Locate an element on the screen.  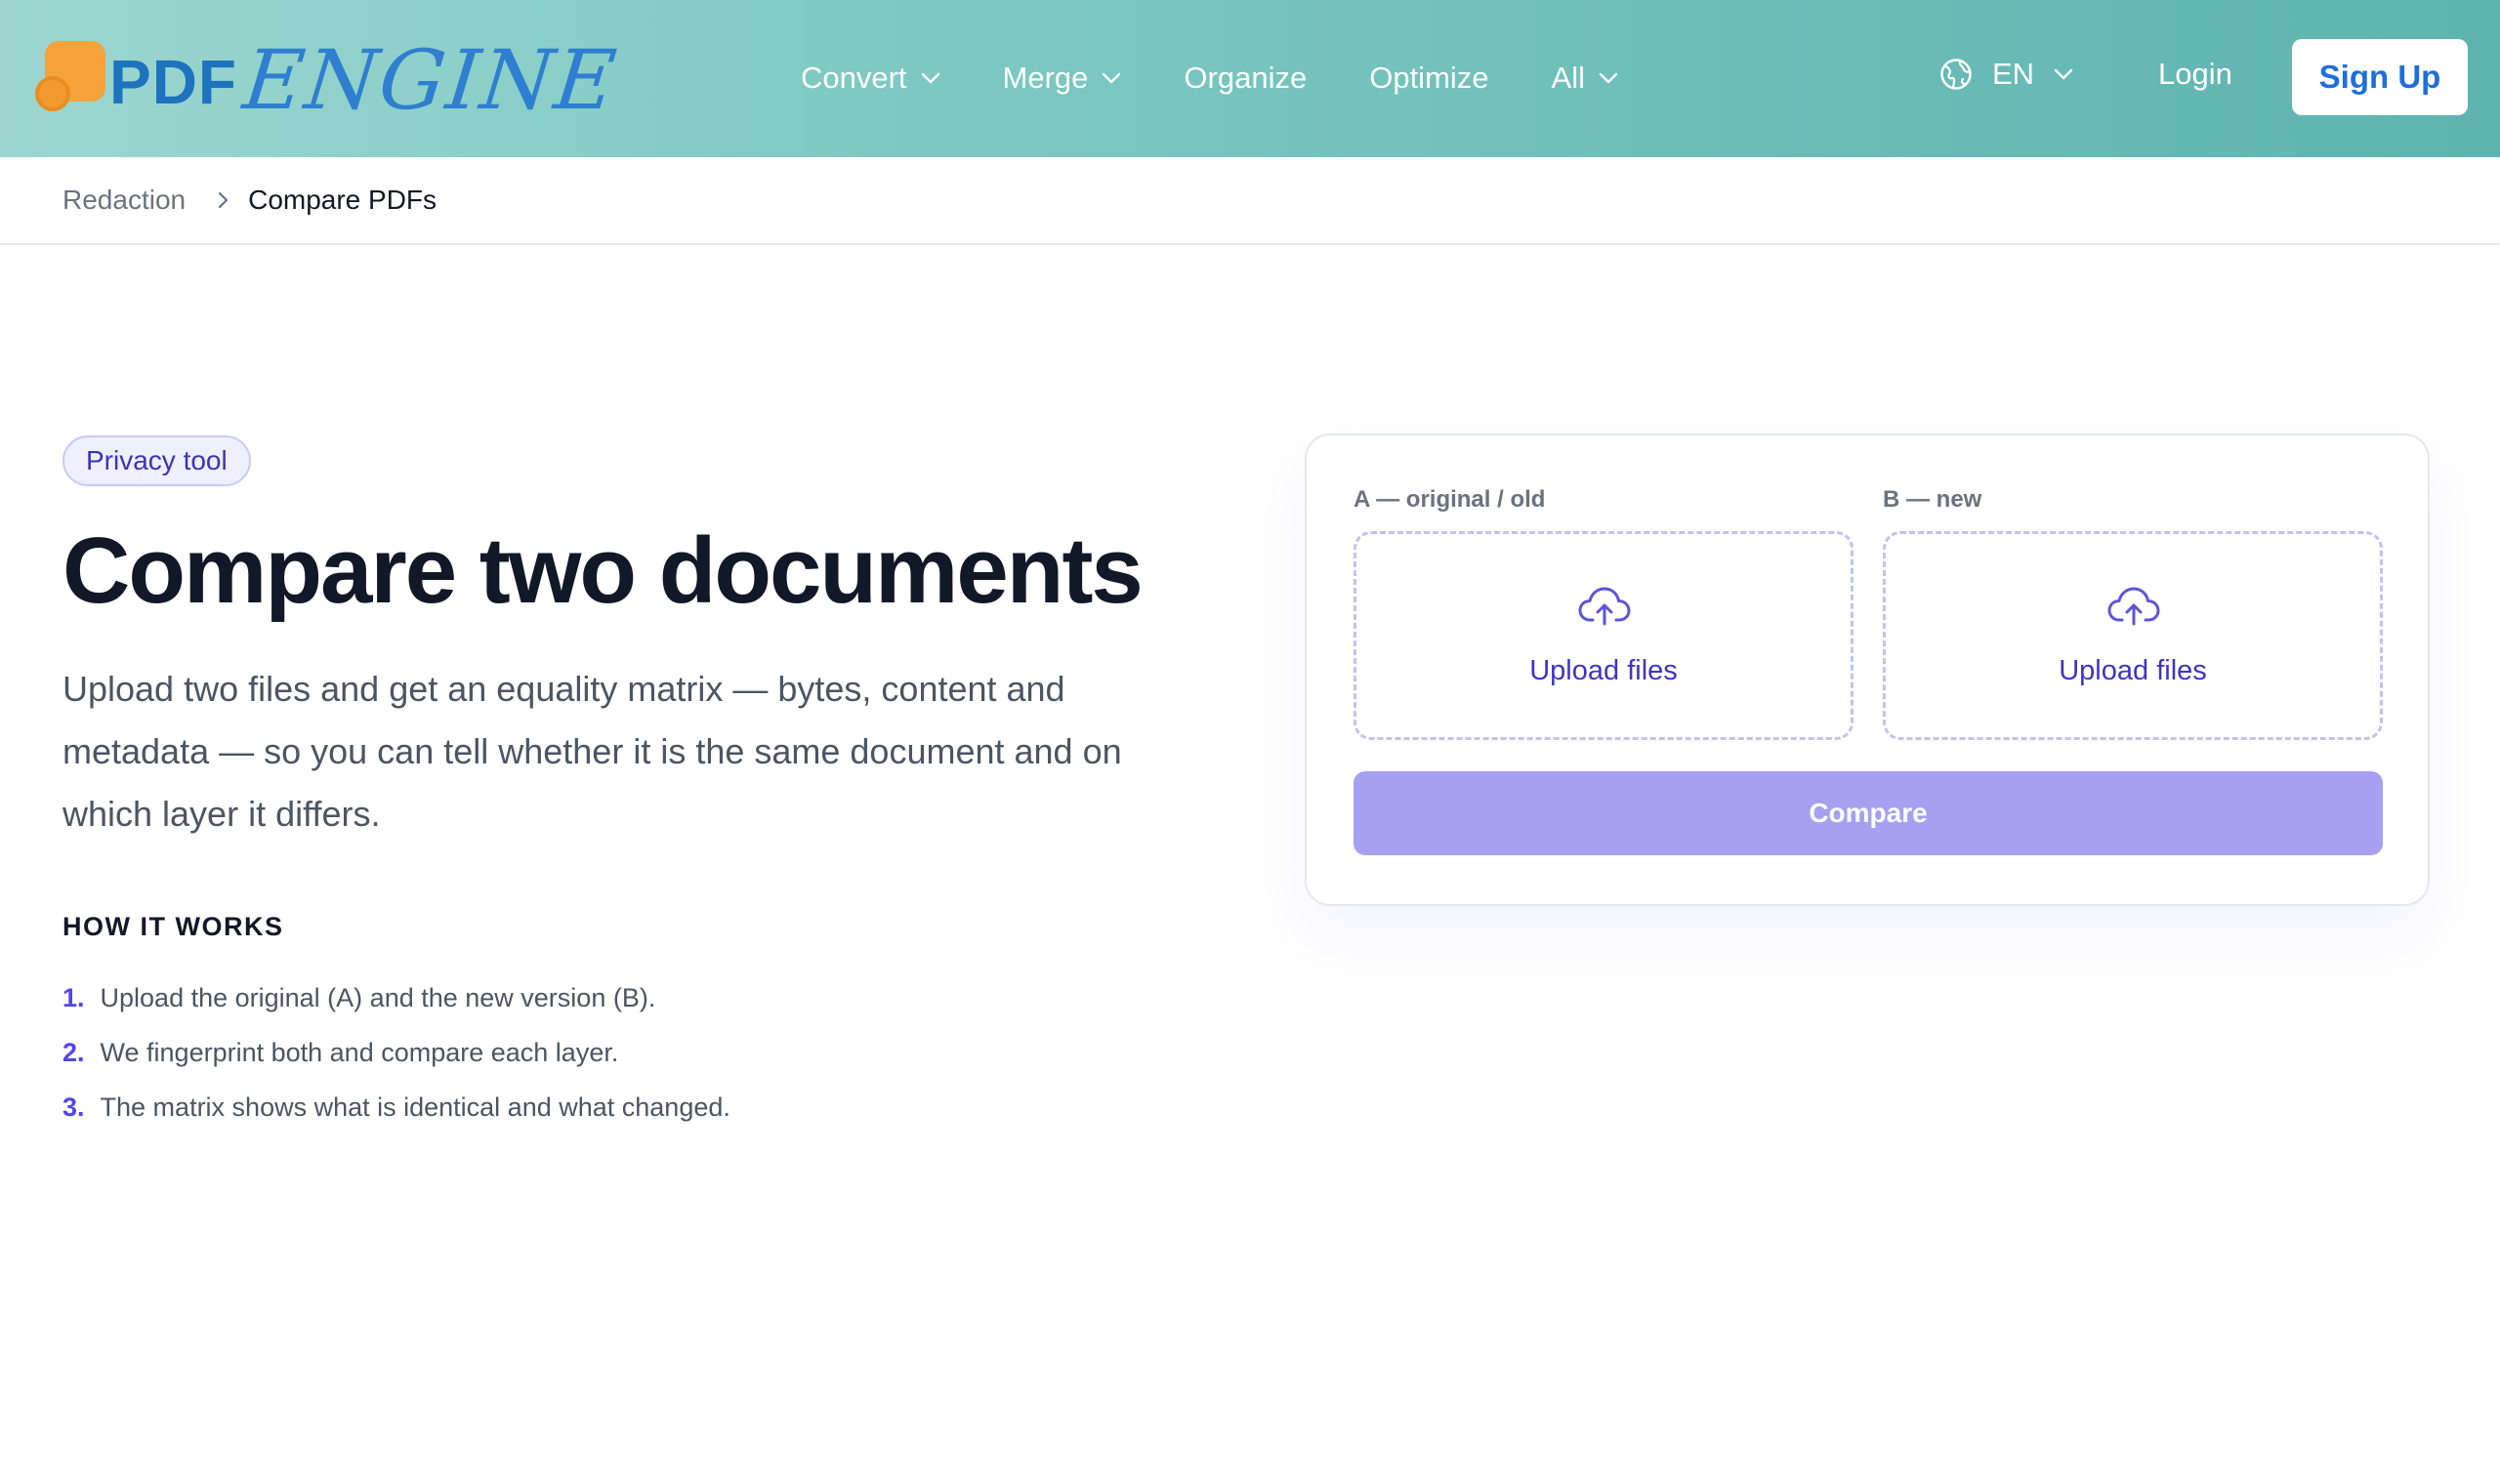
nav-item-label: Convert is located at coordinates (854, 78).